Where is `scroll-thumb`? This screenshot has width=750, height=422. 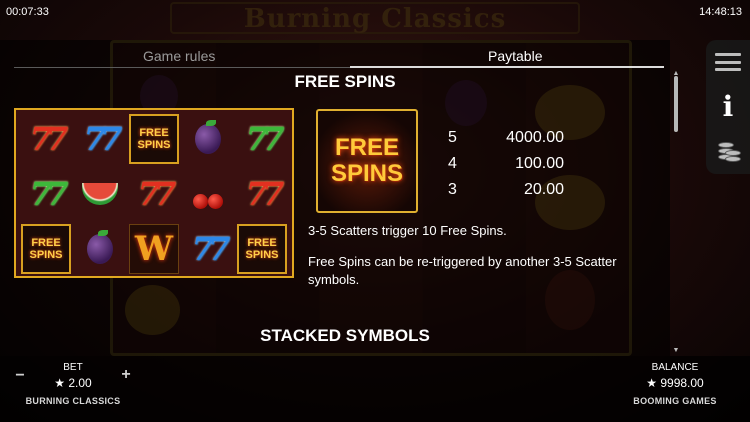 scroll-thumb is located at coordinates (676, 104).